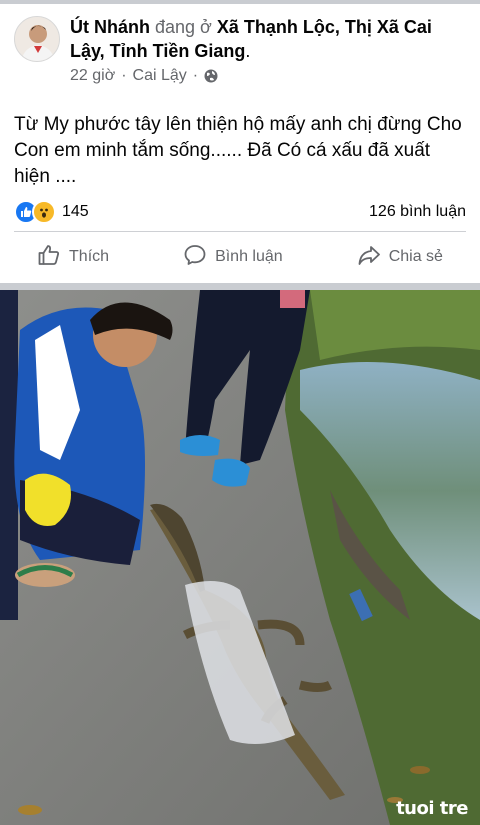 The height and width of the screenshot is (825, 480). What do you see at coordinates (417, 212) in the screenshot?
I see `comment-count: 126 bình luận` at bounding box center [417, 212].